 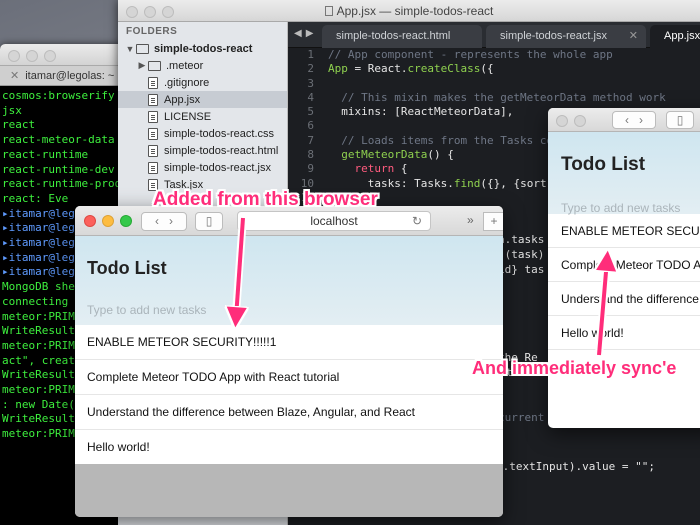 I want to click on line-number: 2, so click(x=310, y=69).